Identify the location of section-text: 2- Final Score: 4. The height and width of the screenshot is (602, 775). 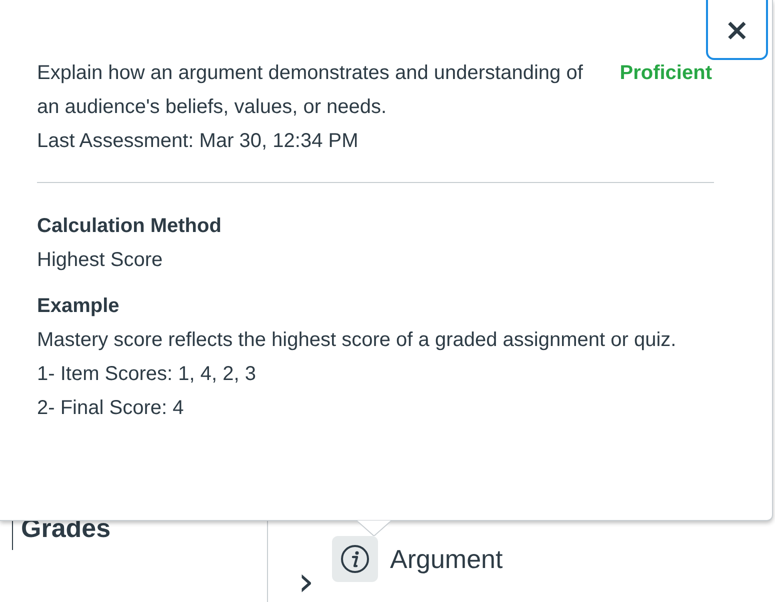
(111, 408).